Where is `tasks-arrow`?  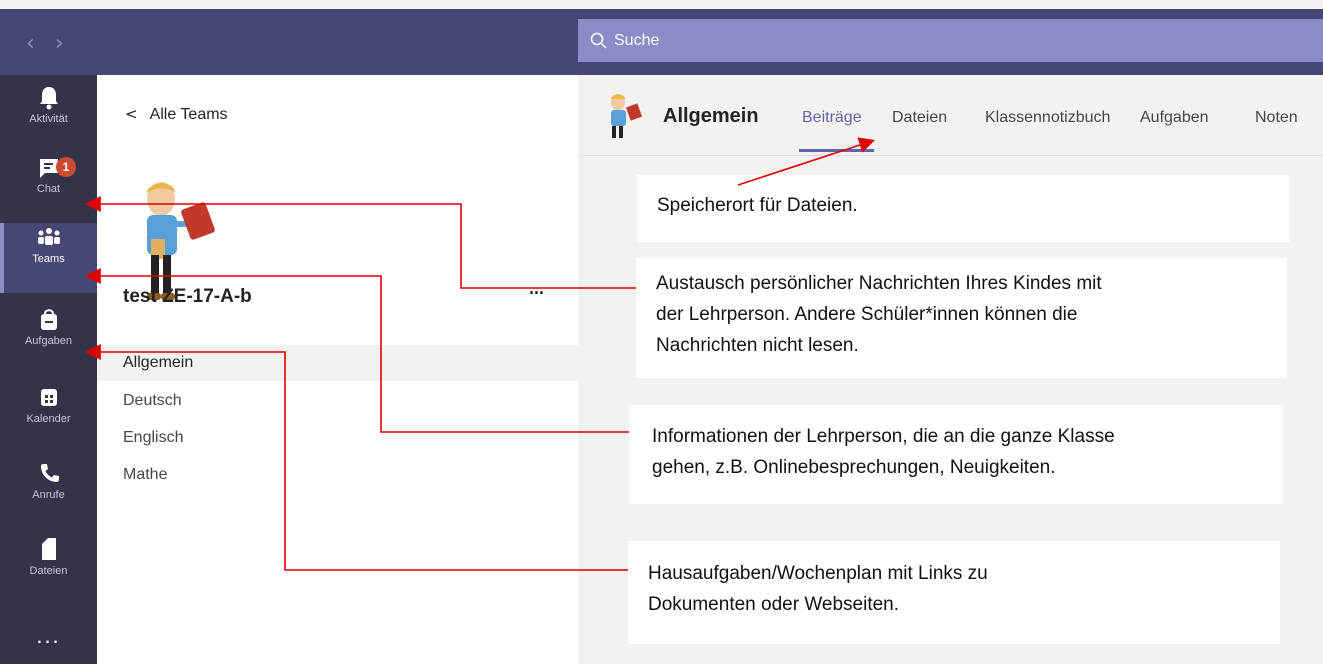
tasks-arrow is located at coordinates (356, 457).